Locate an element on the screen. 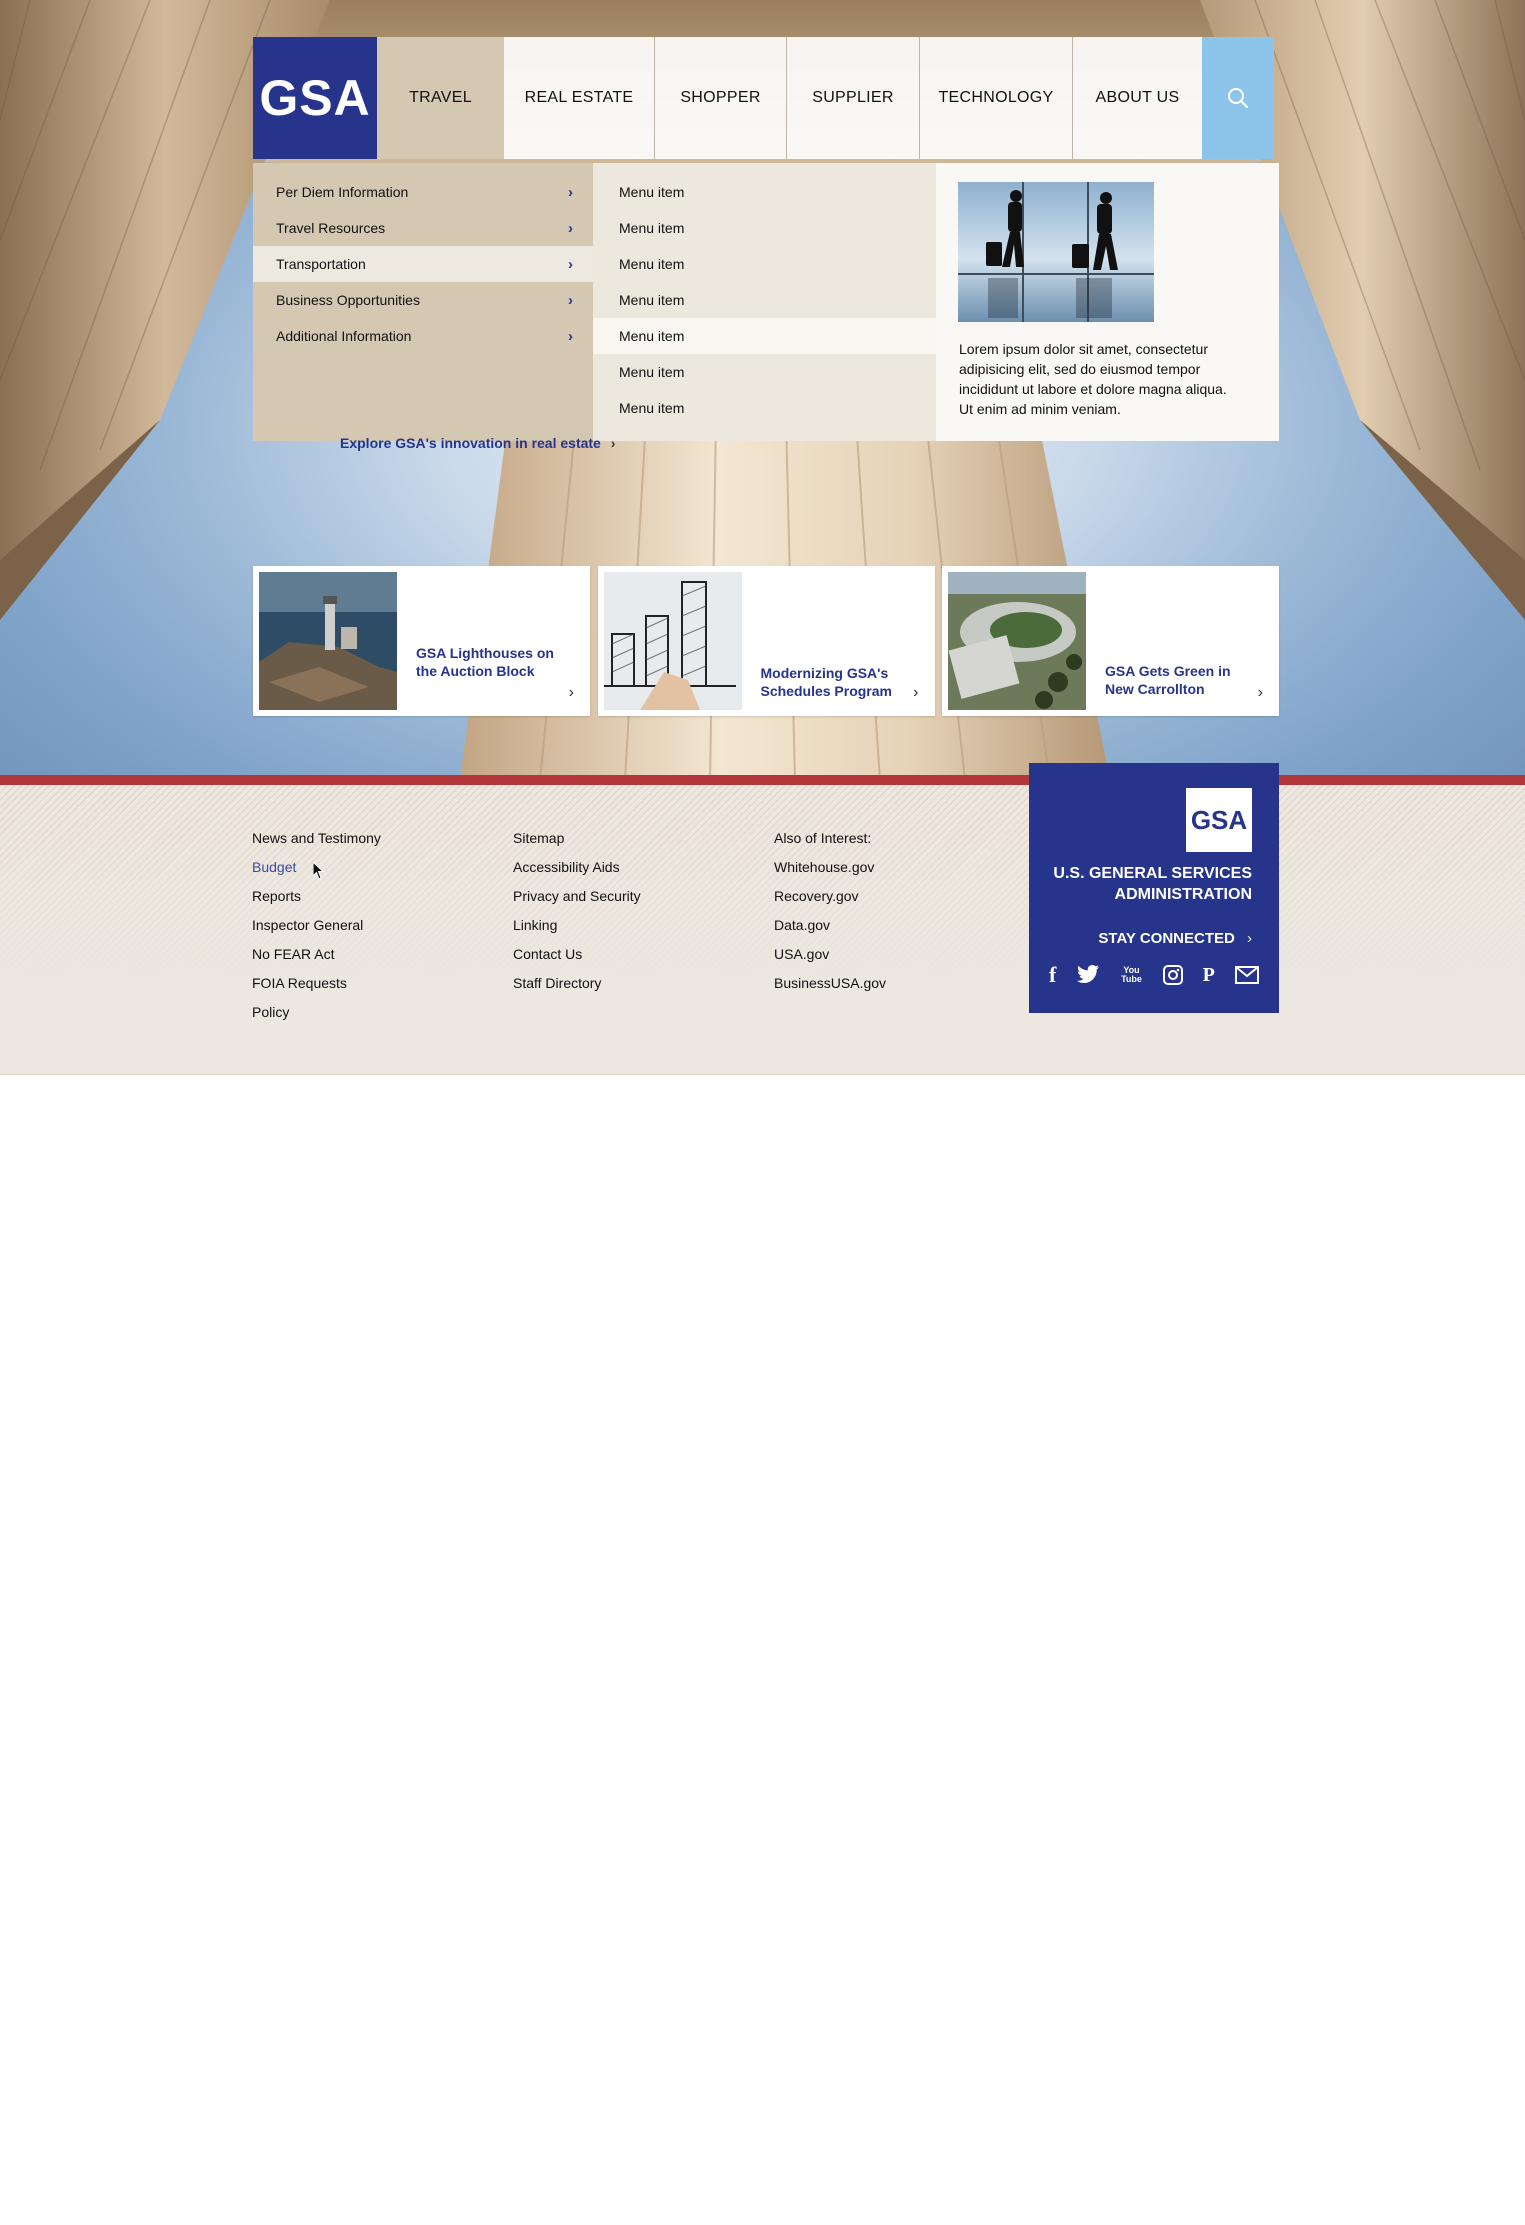 The height and width of the screenshot is (2225, 1525). search-button is located at coordinates (1238, 98).